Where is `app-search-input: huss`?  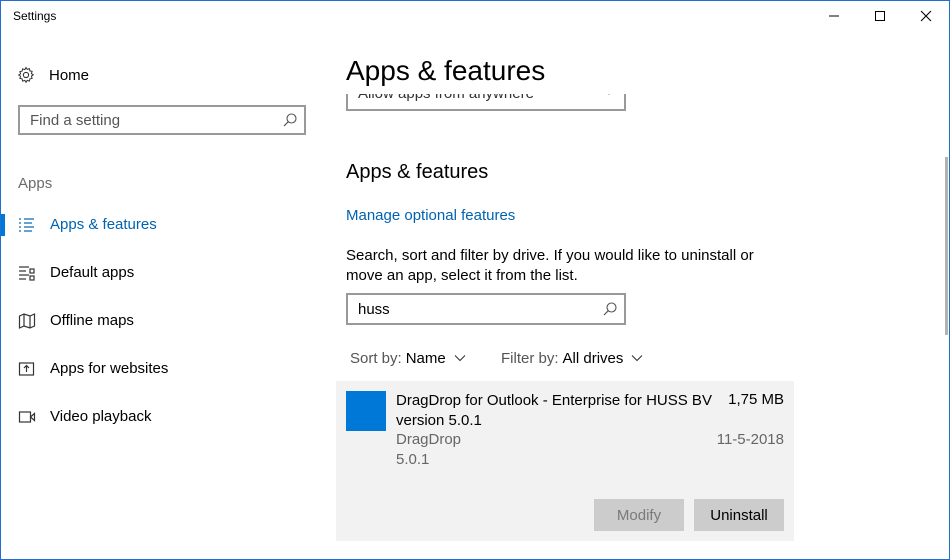
app-search-input: huss is located at coordinates (486, 309).